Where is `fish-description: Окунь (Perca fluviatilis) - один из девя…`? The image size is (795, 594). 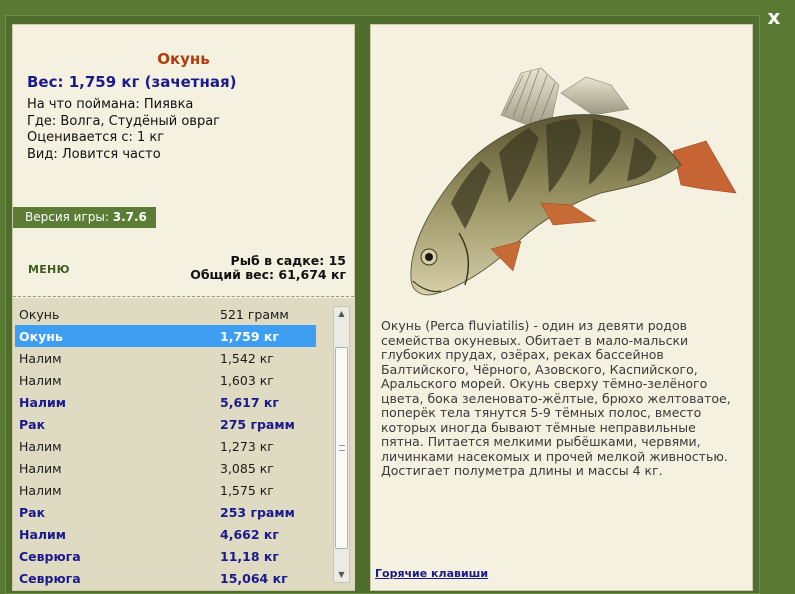
fish-description: Окунь (Perca fluviatilis) - один из девя… is located at coordinates (556, 398).